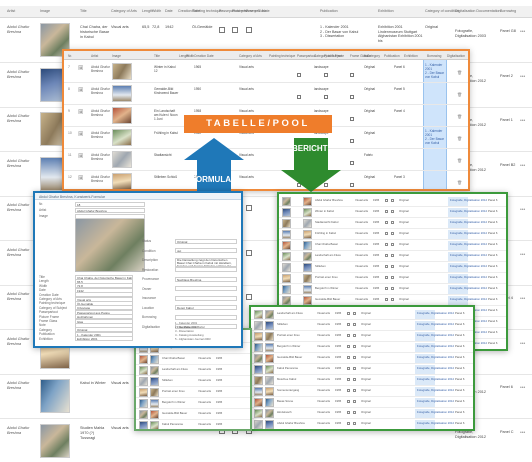 The width and height of the screenshot is (532, 462). I want to click on form-field-input: Nachlass Breshna, so click(206, 279).